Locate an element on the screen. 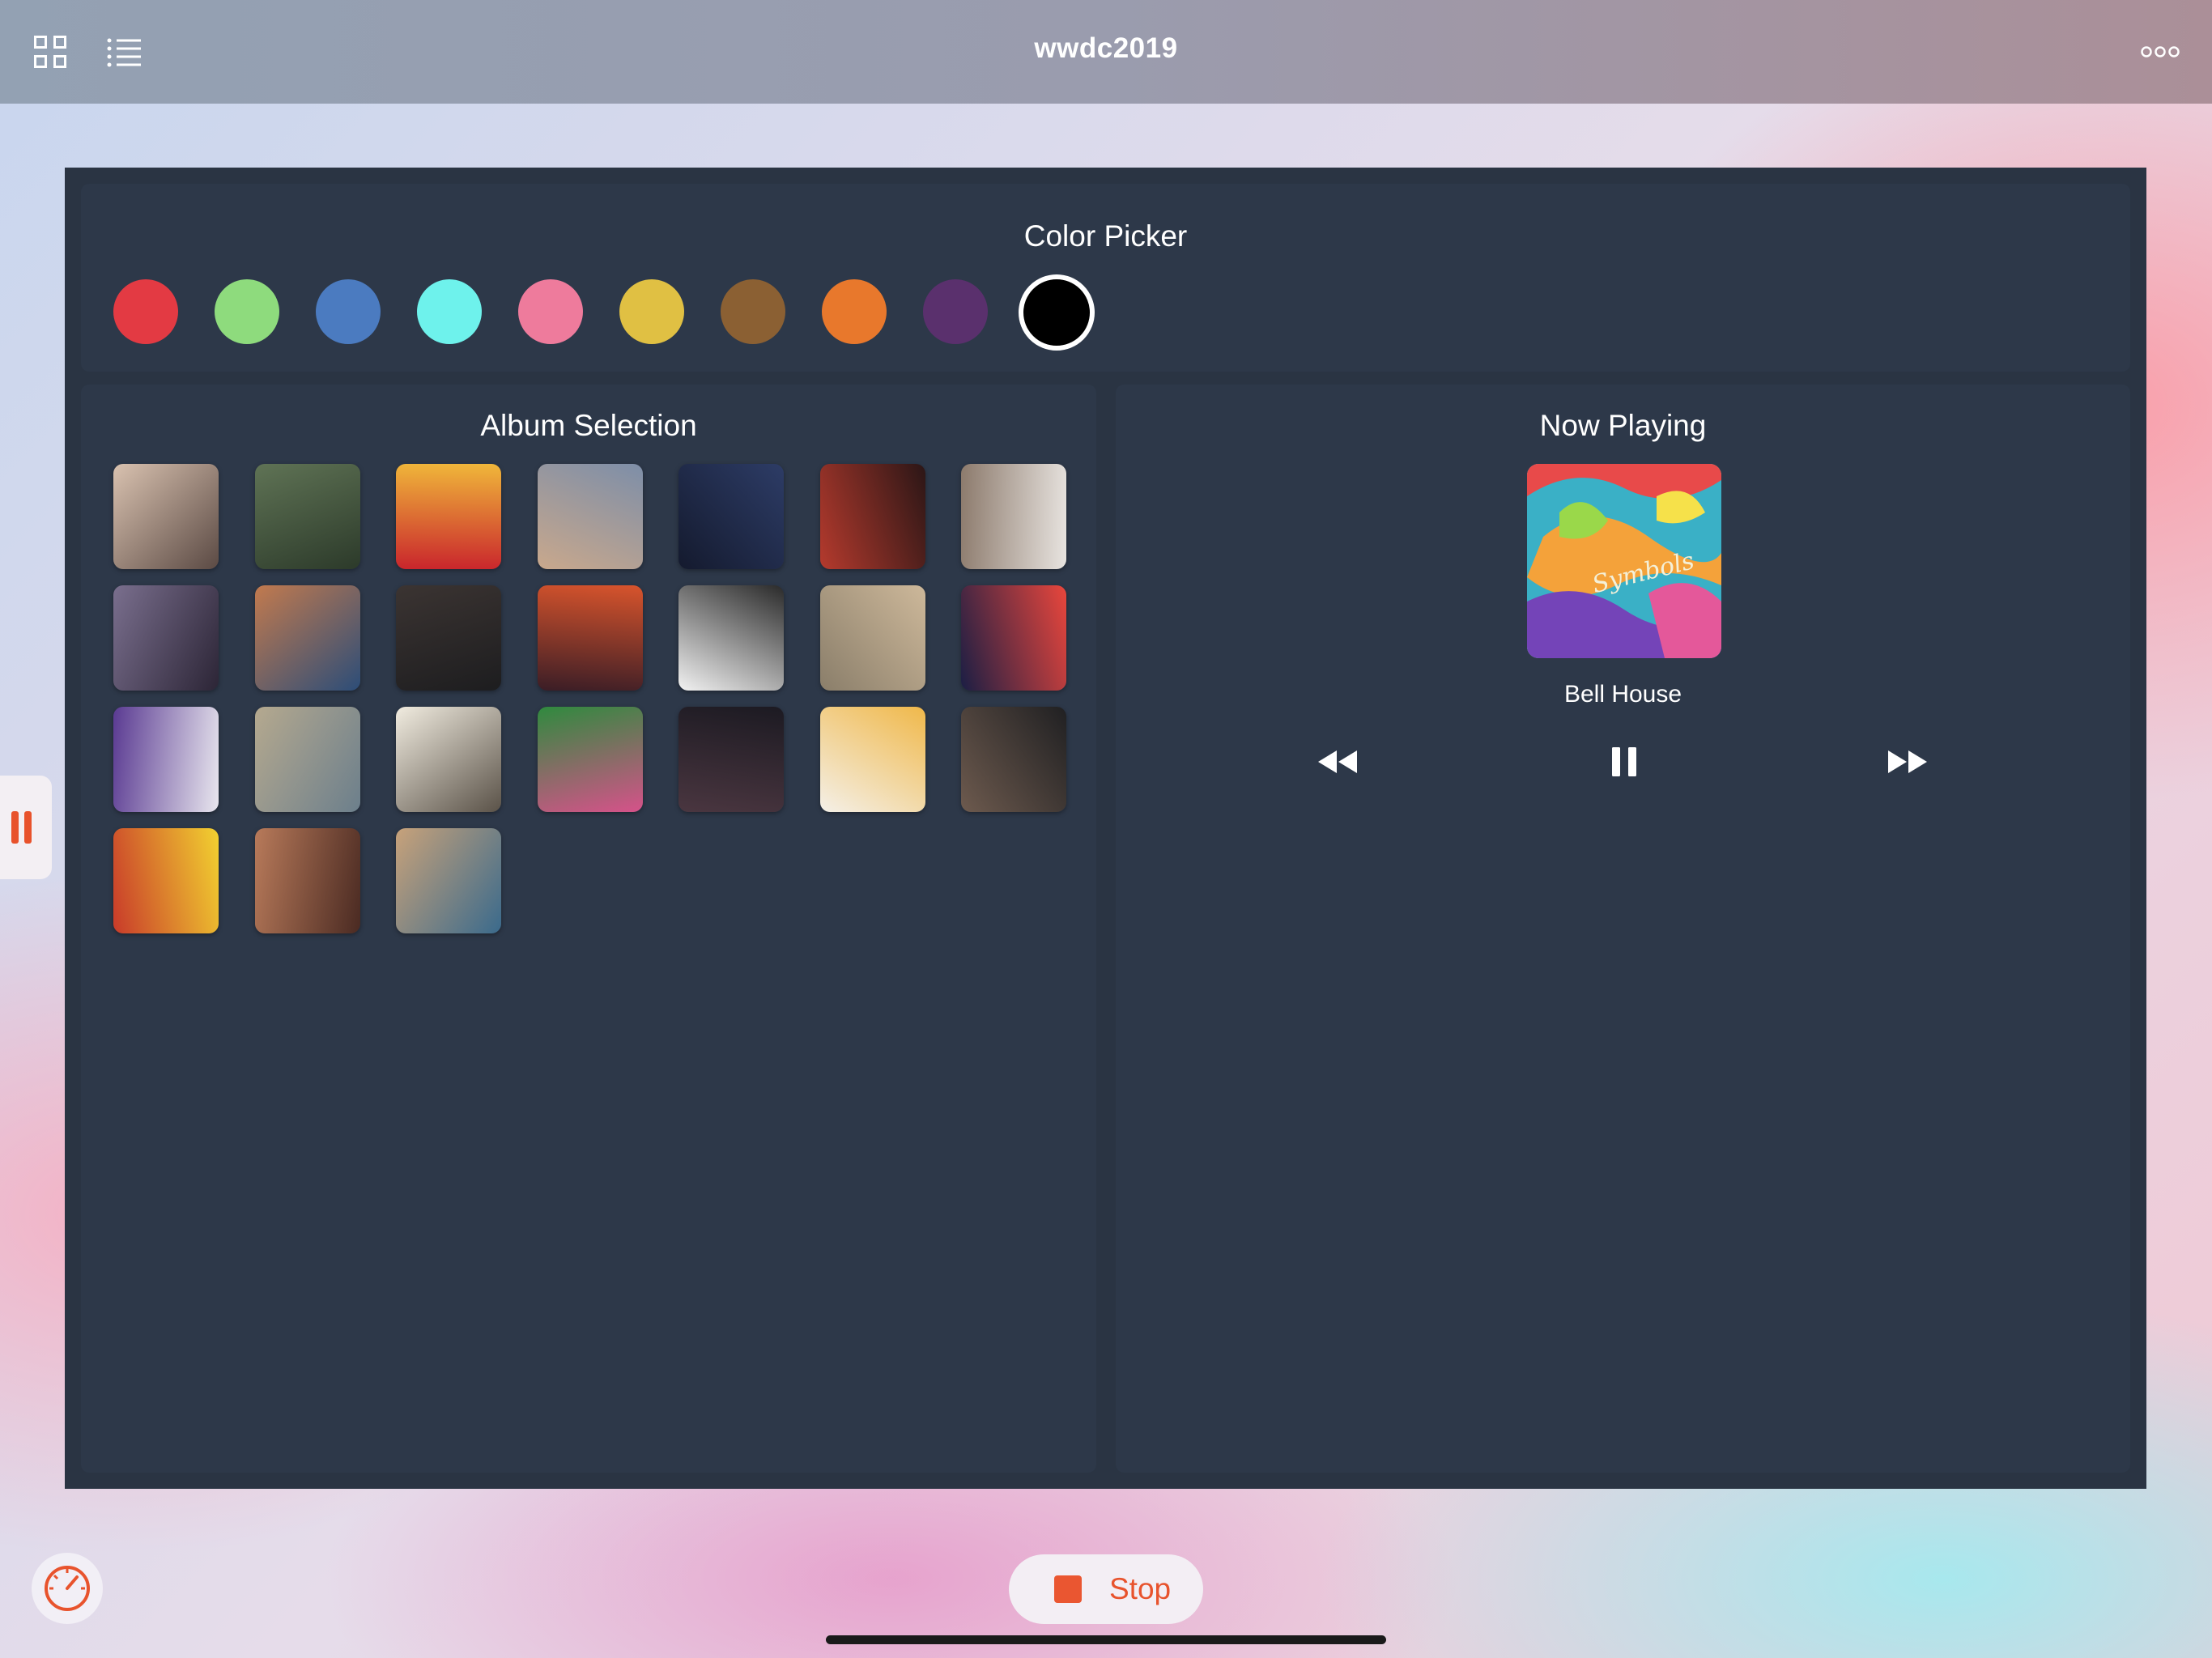 The image size is (2212, 1658). stop-label: Stop is located at coordinates (1140, 1588).